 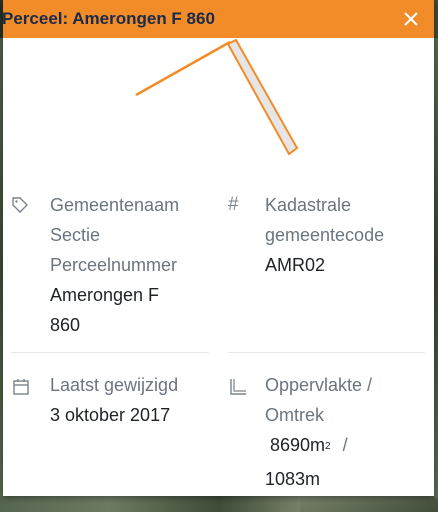 I want to click on label-omtrek: Omtrek, so click(x=295, y=415).